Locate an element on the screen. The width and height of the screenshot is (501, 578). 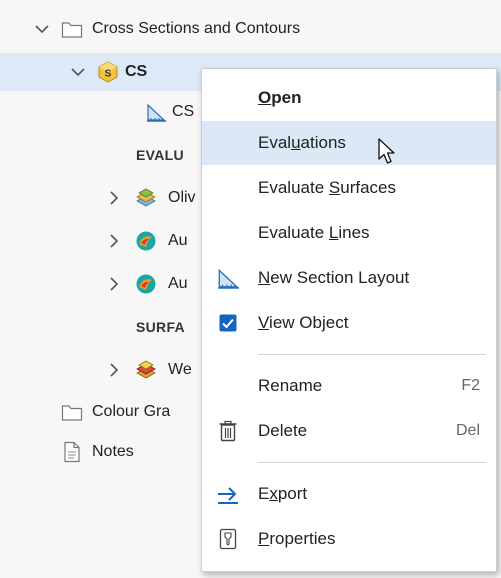
label-part: ations is located at coordinates (323, 142).